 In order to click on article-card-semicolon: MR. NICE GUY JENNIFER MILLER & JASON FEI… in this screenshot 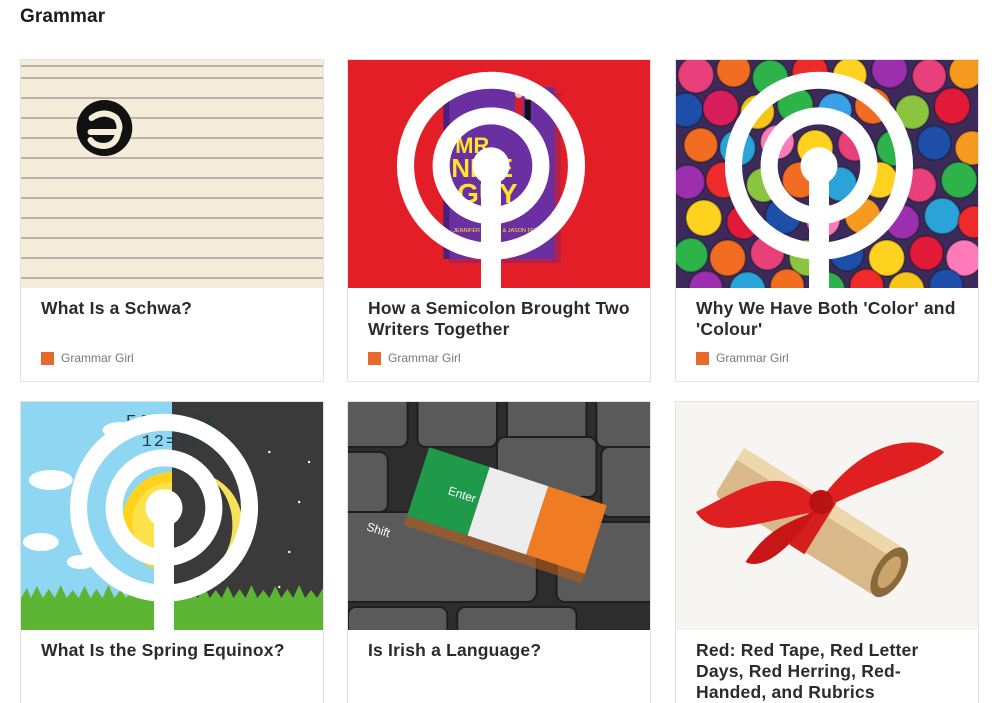, I will do `click(499, 220)`.